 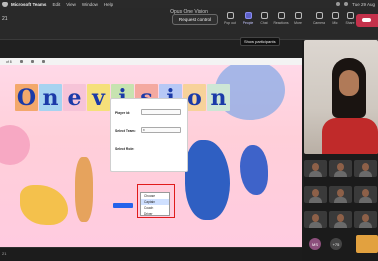 What do you see at coordinates (338, 4) in the screenshot?
I see `wifi-icon` at bounding box center [338, 4].